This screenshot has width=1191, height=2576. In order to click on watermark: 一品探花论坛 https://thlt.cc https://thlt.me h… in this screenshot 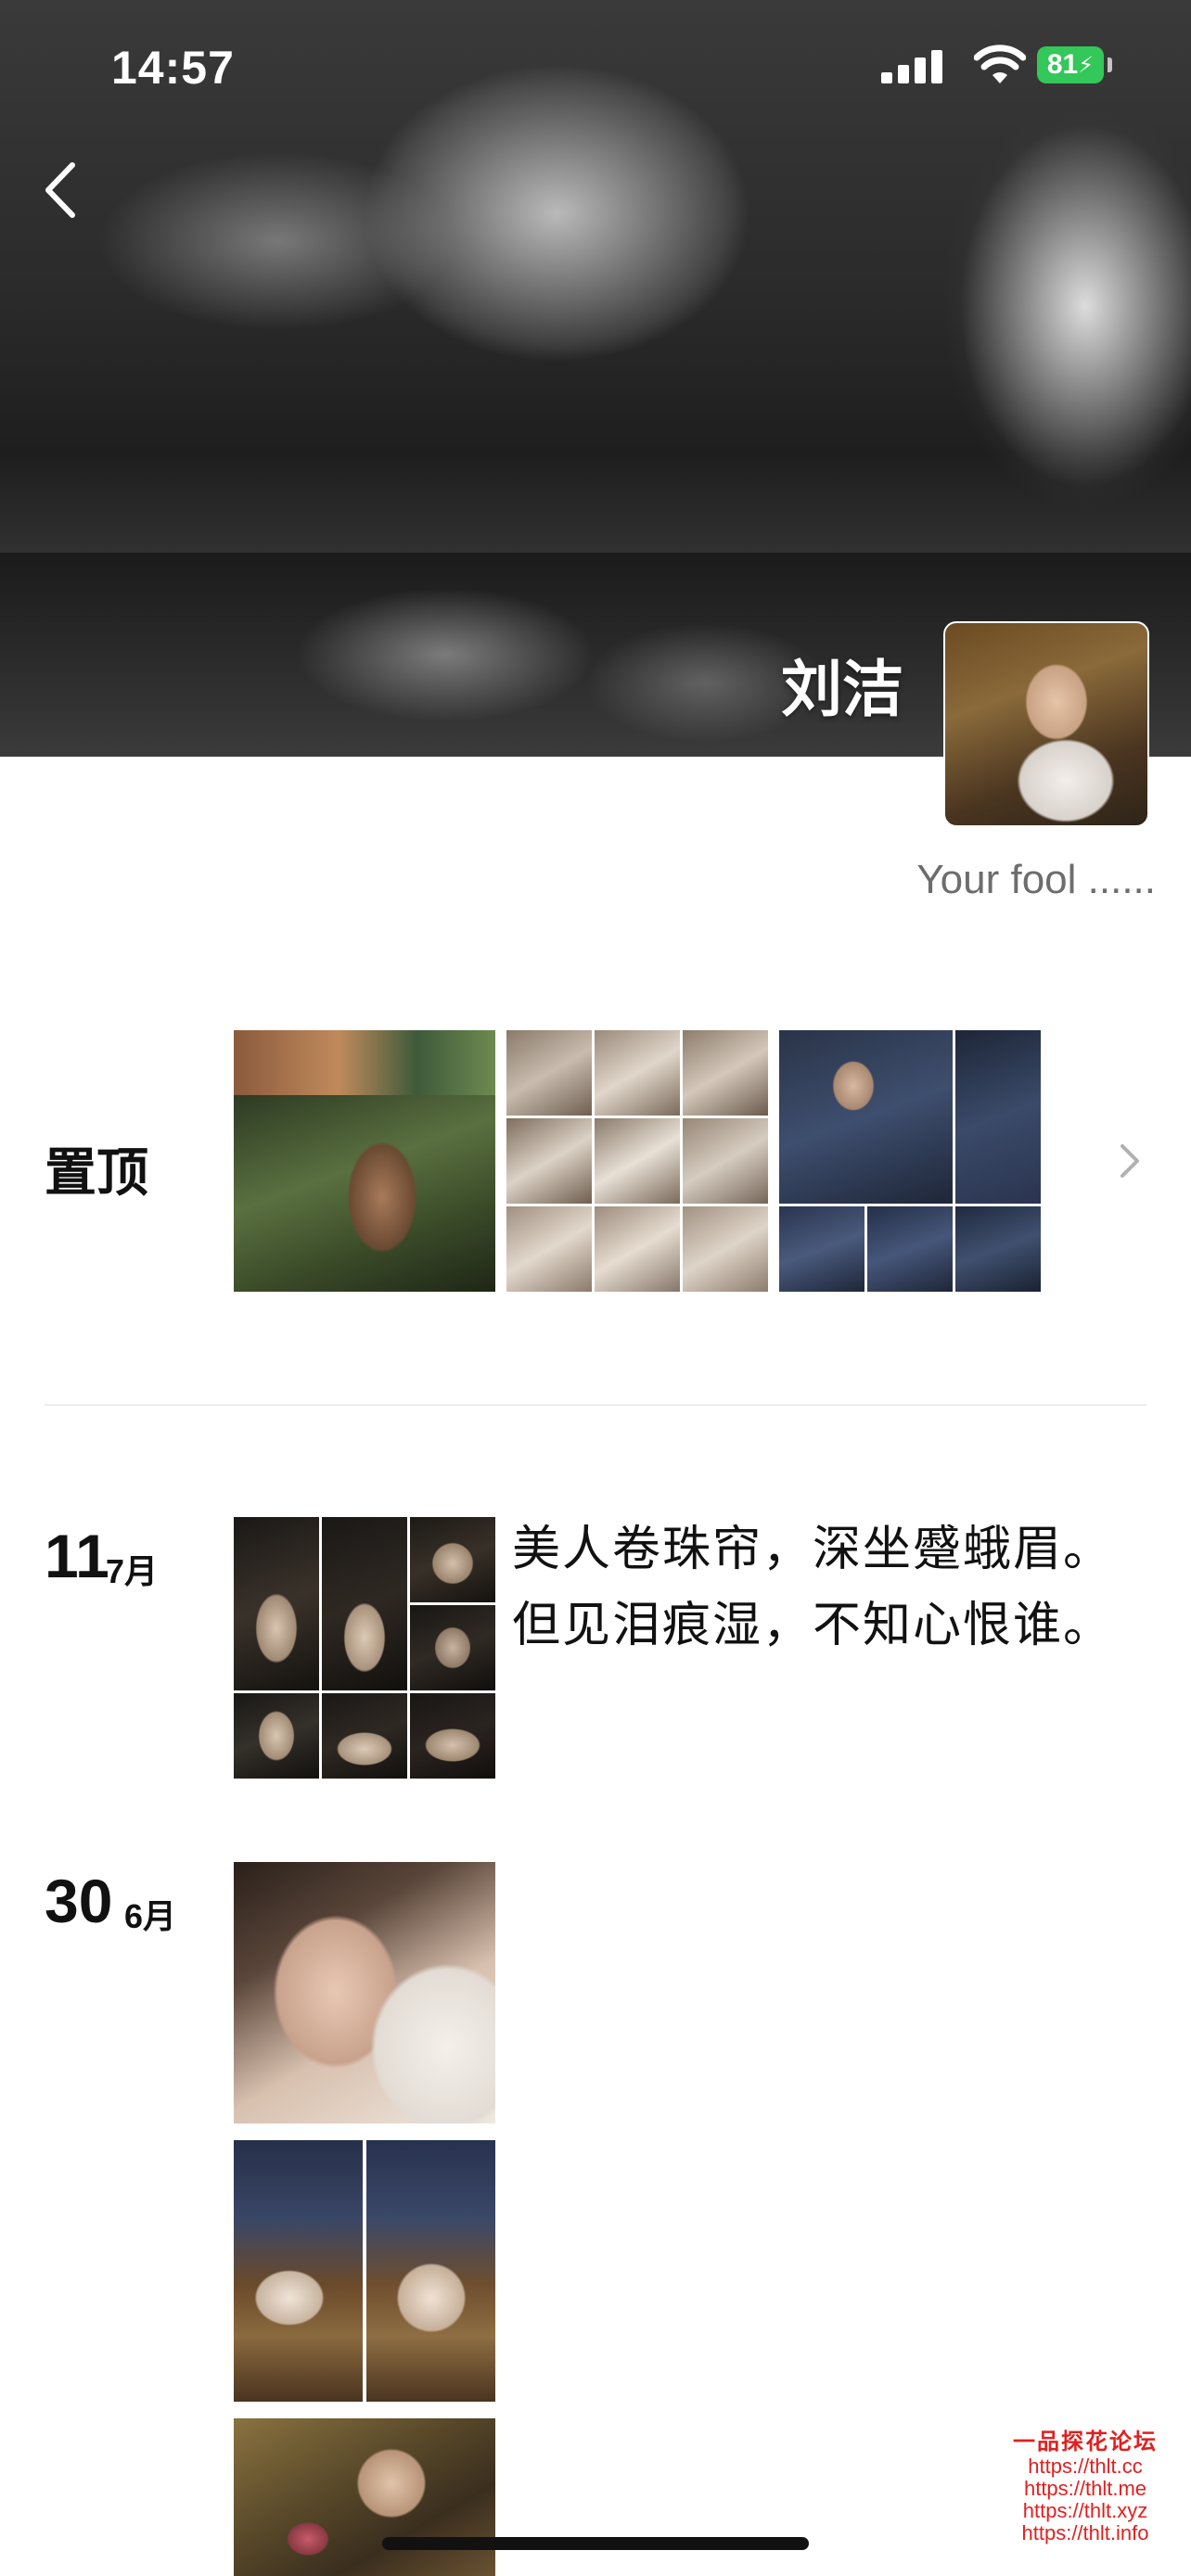, I will do `click(1085, 2487)`.